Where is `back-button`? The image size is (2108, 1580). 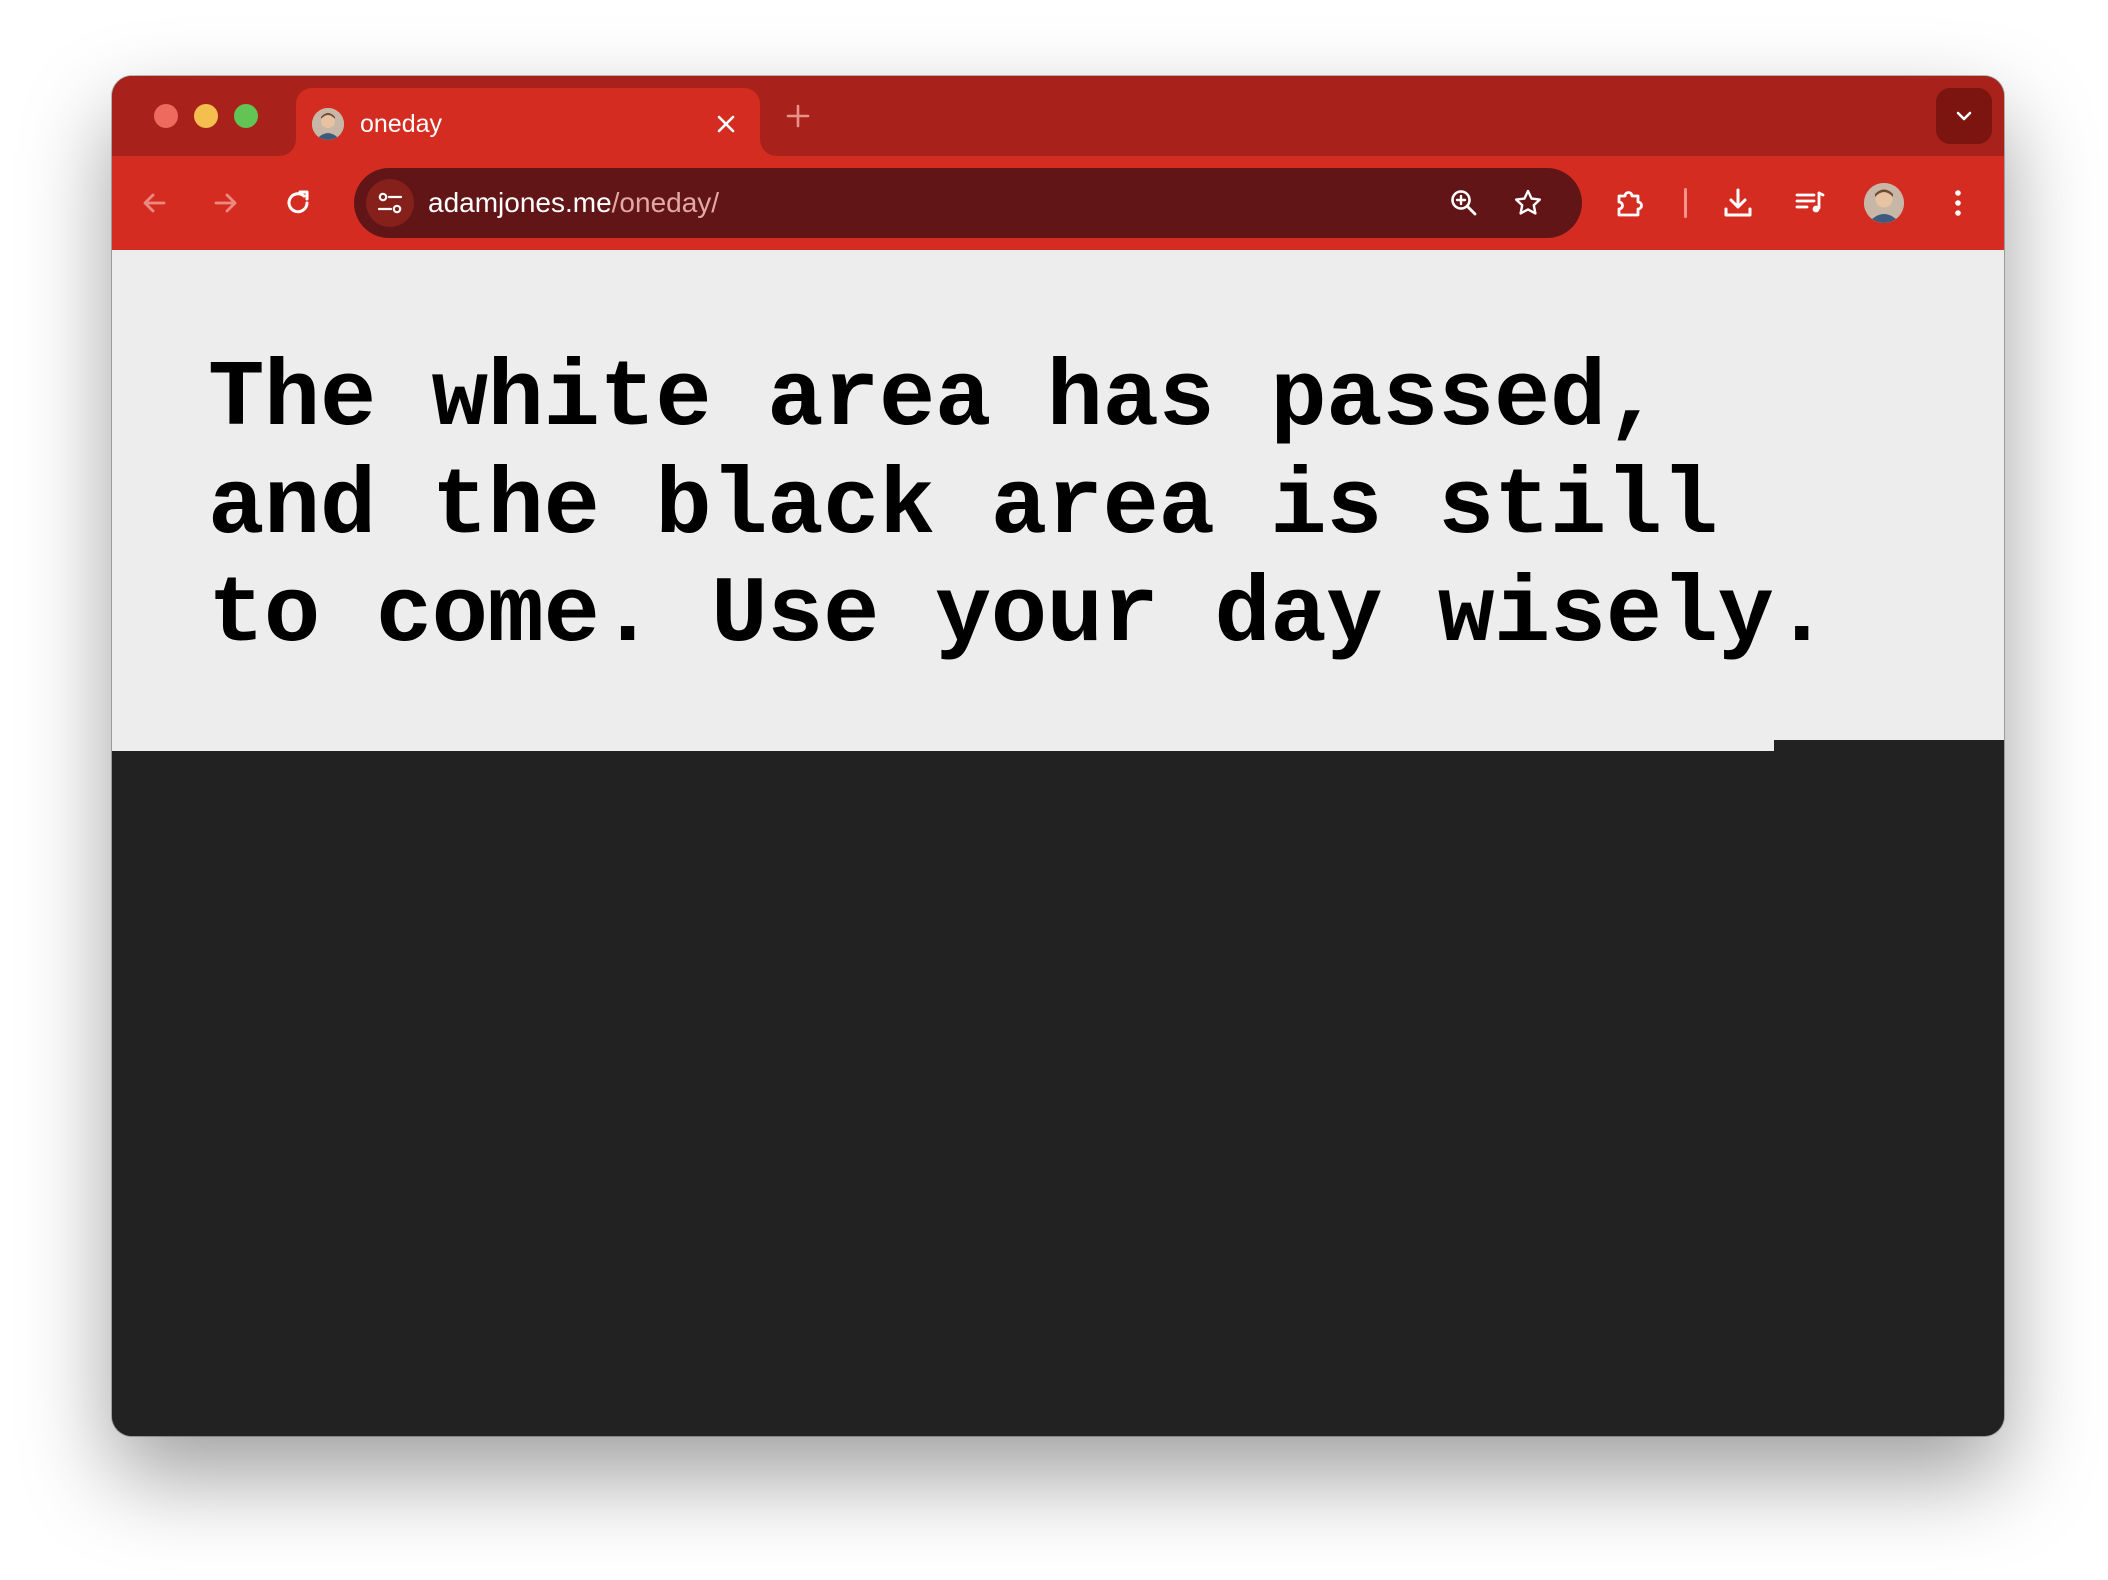 back-button is located at coordinates (154, 203).